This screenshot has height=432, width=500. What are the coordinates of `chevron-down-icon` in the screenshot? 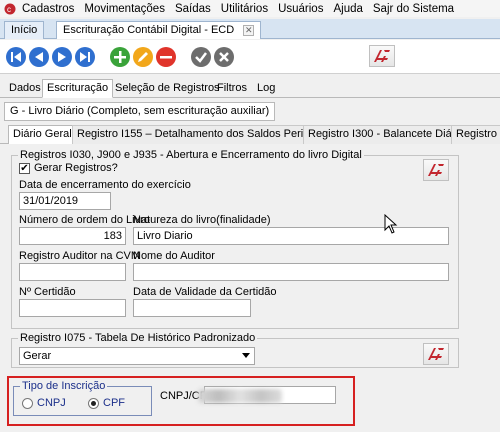 It's located at (246, 355).